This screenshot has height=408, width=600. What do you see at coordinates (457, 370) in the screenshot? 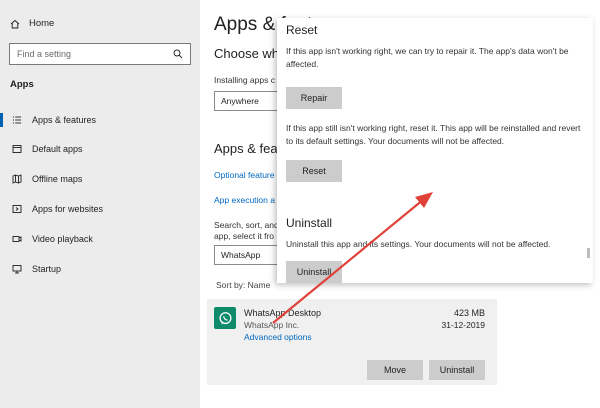
I see `uninstall-button: Uninstall` at bounding box center [457, 370].